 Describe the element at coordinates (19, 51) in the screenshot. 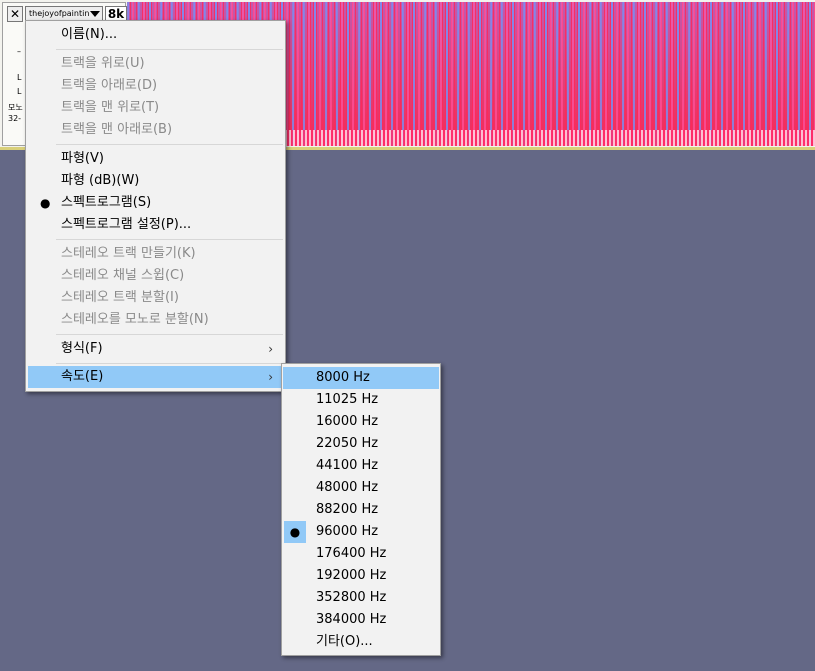

I see `track-info-label-0: –` at that location.